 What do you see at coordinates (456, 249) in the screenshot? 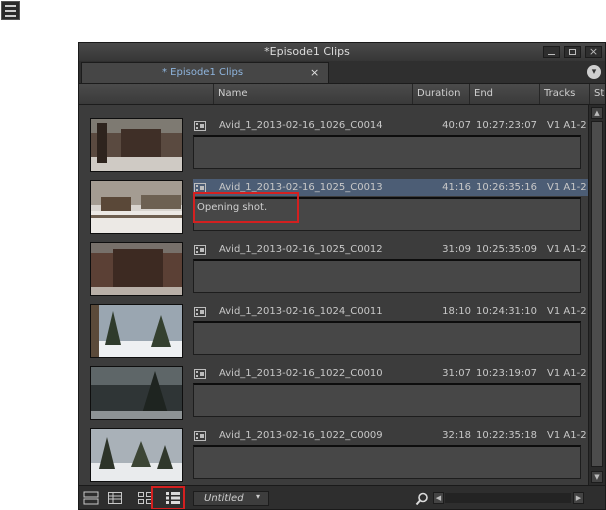
I see `clip-duration: 31:09` at bounding box center [456, 249].